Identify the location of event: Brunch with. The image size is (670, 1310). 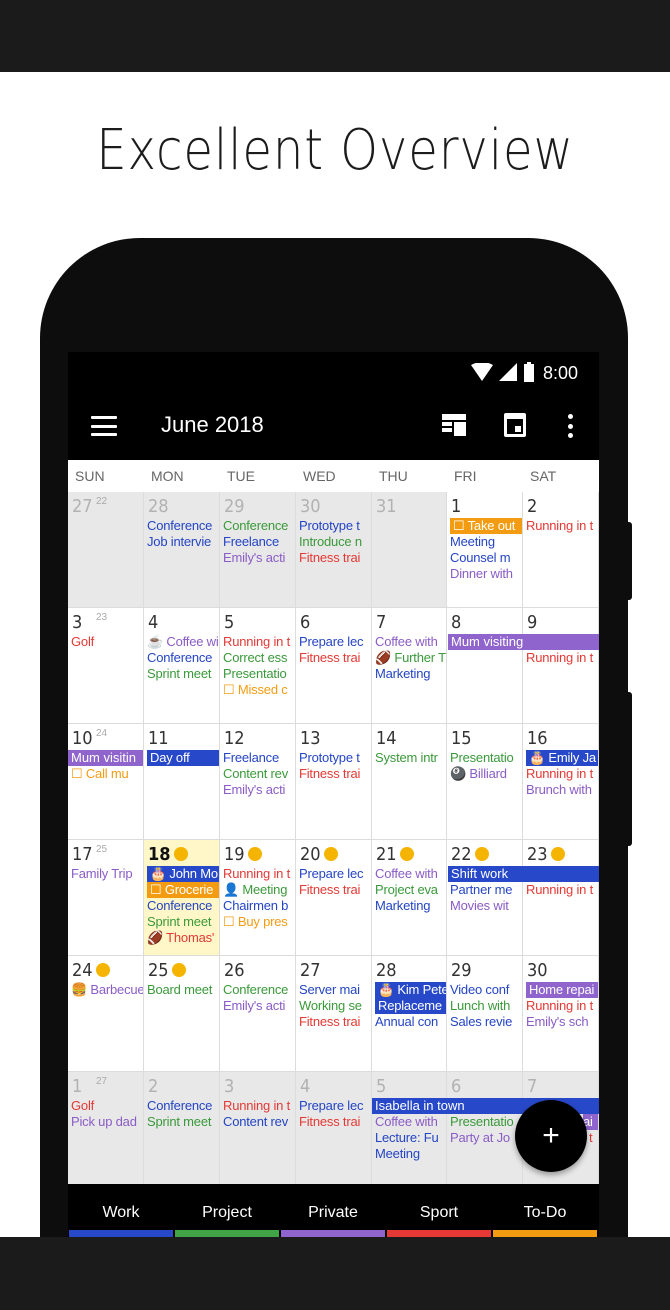
(562, 790).